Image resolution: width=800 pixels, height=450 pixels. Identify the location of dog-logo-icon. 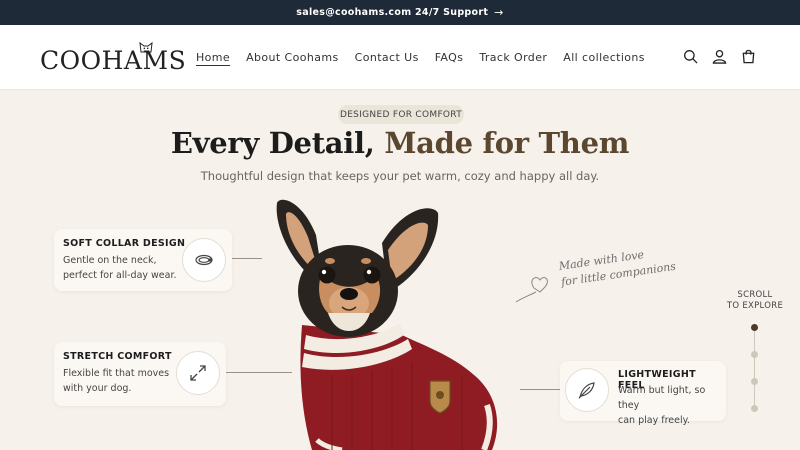
(146, 47).